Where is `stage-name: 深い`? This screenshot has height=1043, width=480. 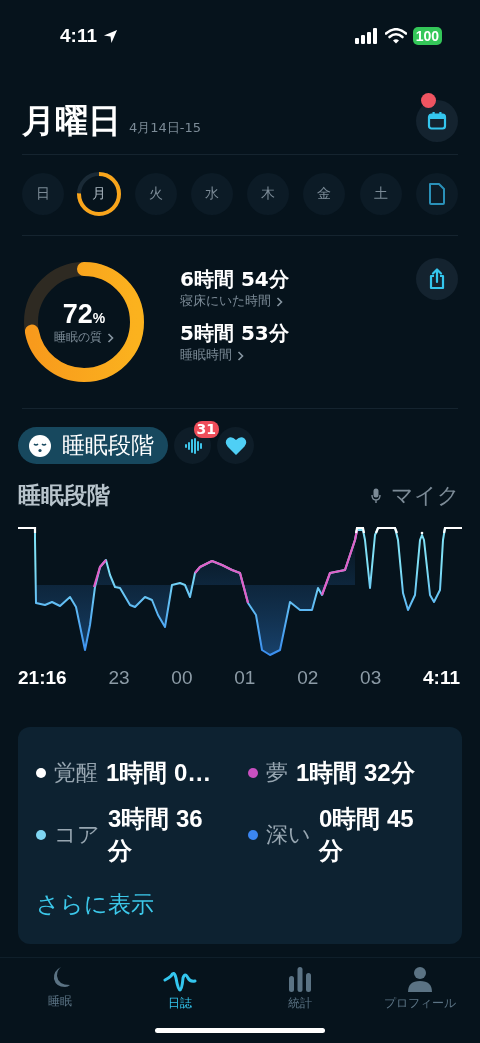 stage-name: 深い is located at coordinates (288, 835).